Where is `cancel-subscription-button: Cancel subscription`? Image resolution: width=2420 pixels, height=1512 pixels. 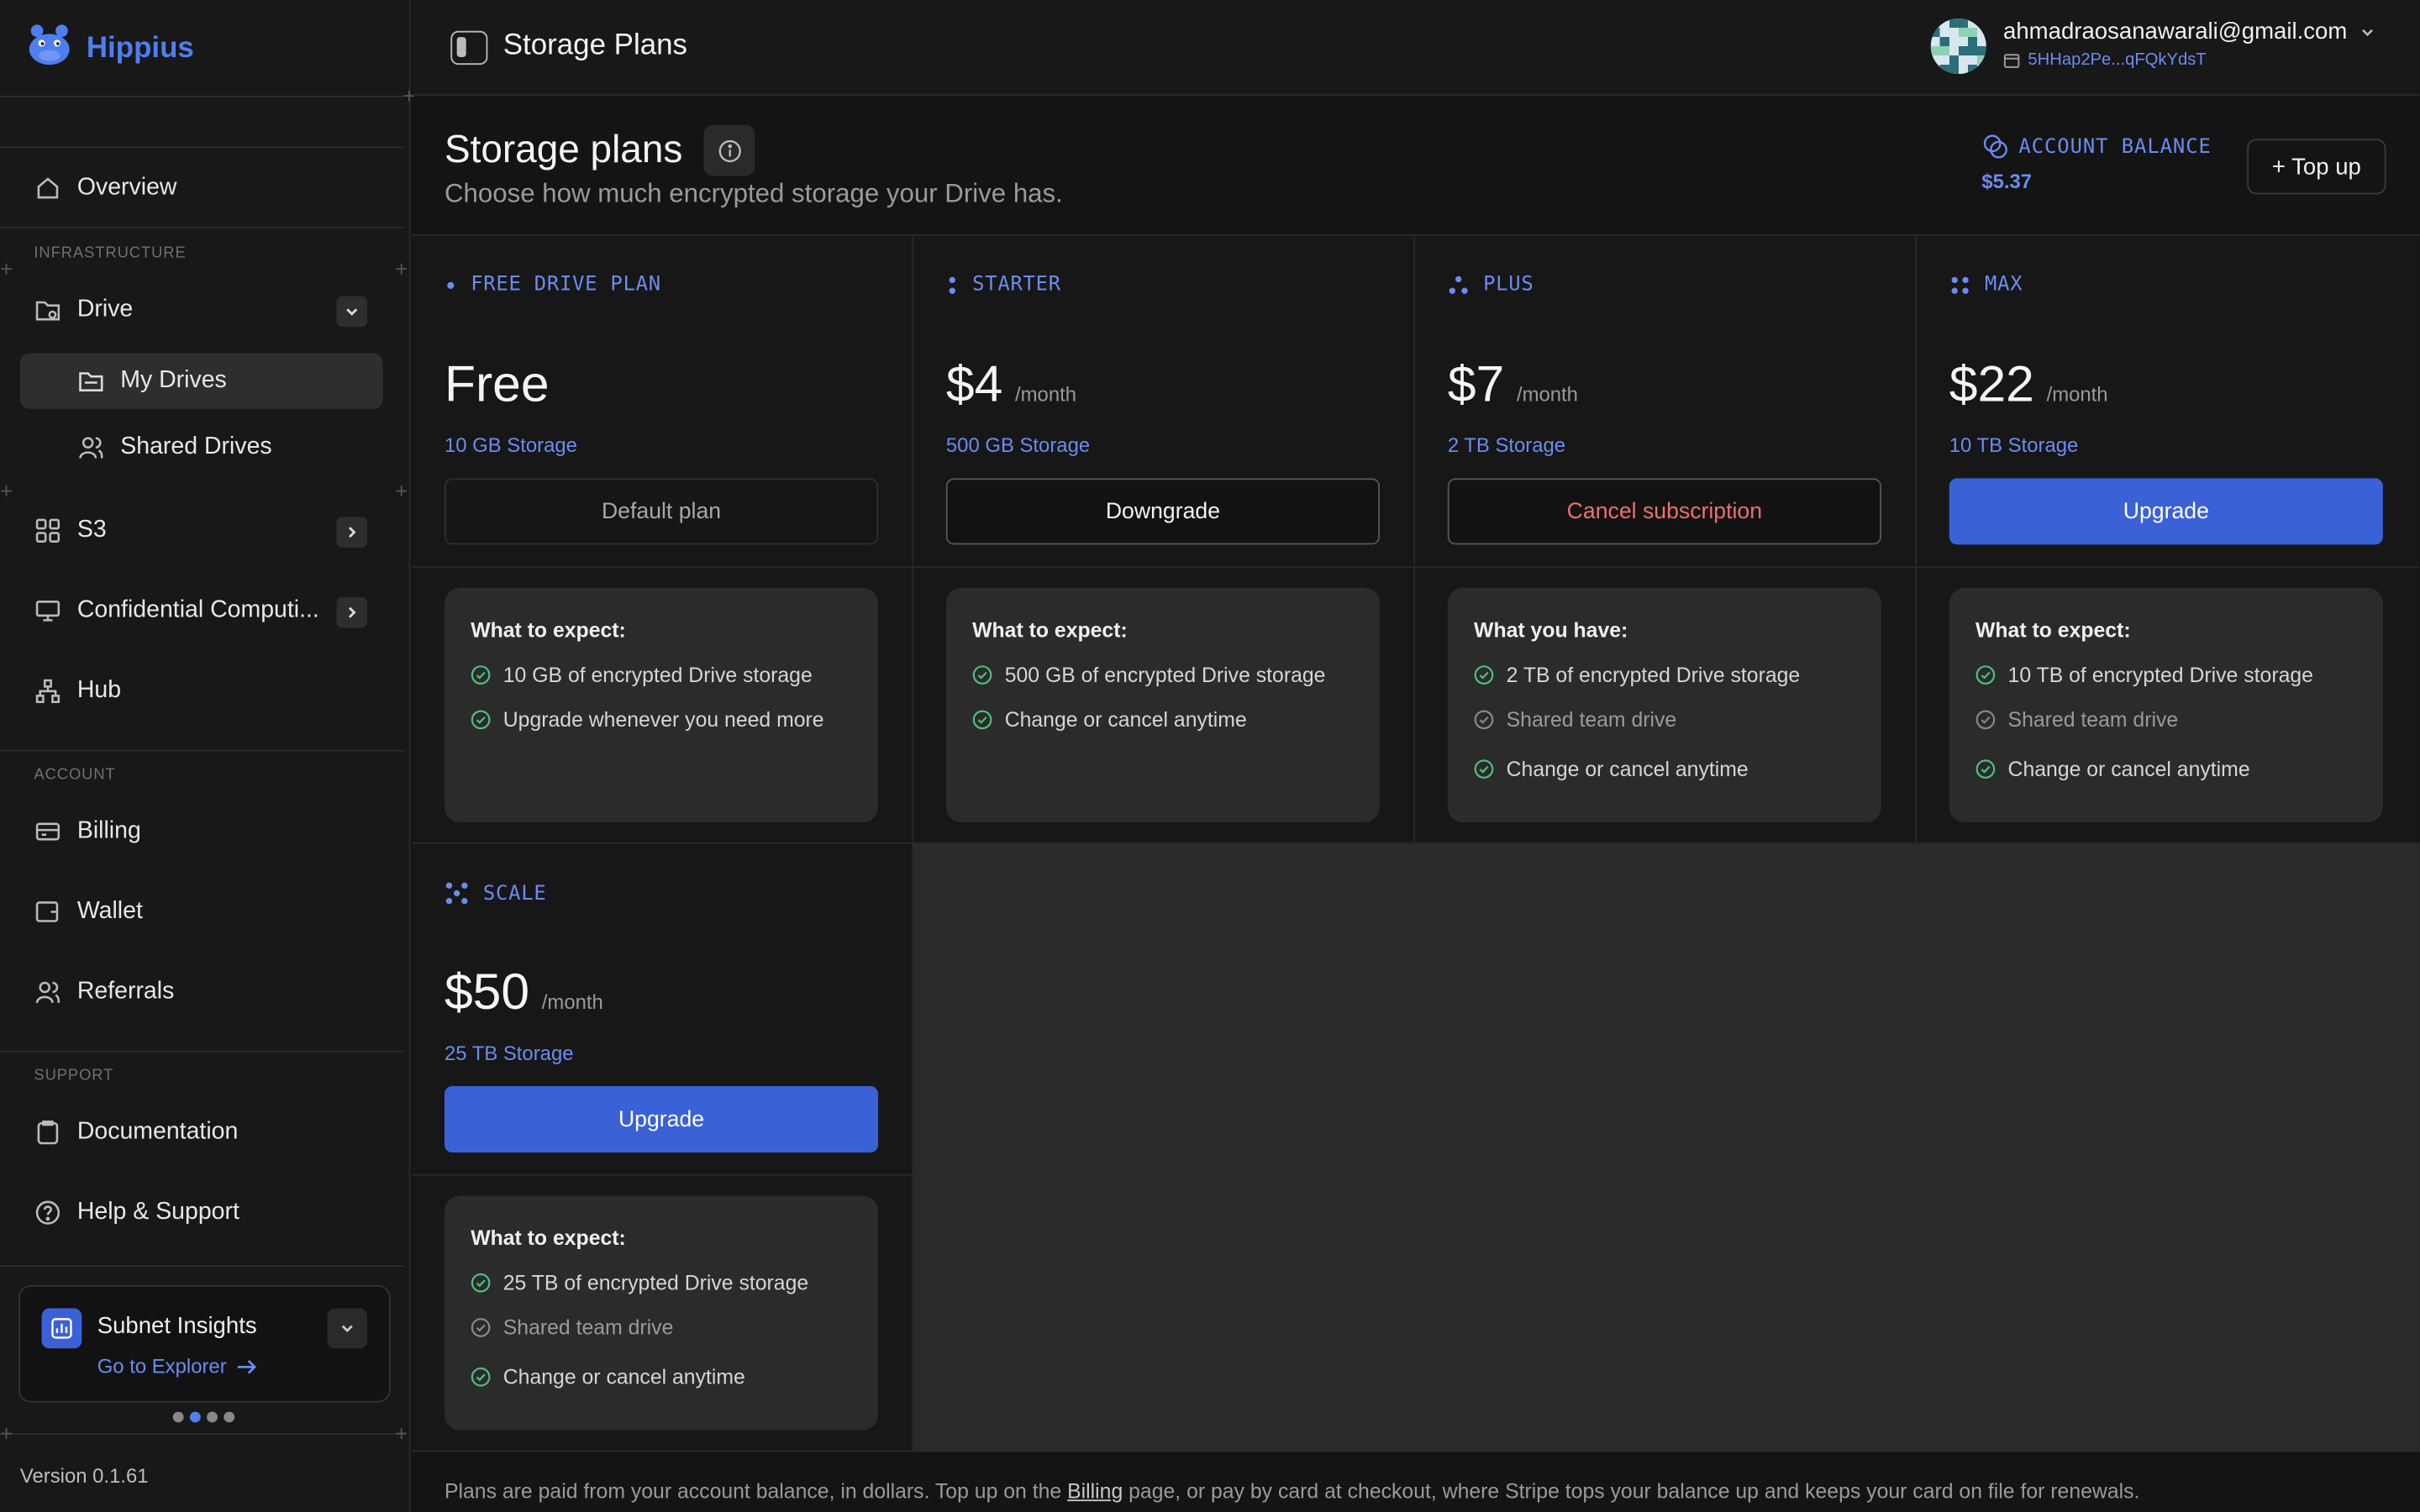 cancel-subscription-button: Cancel subscription is located at coordinates (1664, 511).